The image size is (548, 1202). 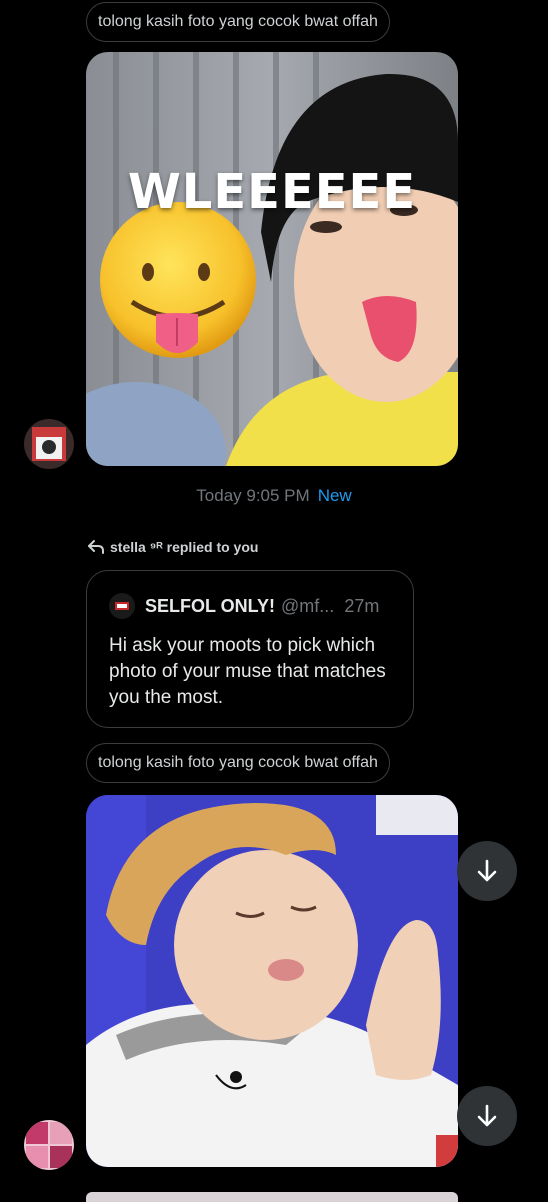 What do you see at coordinates (184, 547) in the screenshot?
I see `reply-text: stella ⁹ᴿ replied to you` at bounding box center [184, 547].